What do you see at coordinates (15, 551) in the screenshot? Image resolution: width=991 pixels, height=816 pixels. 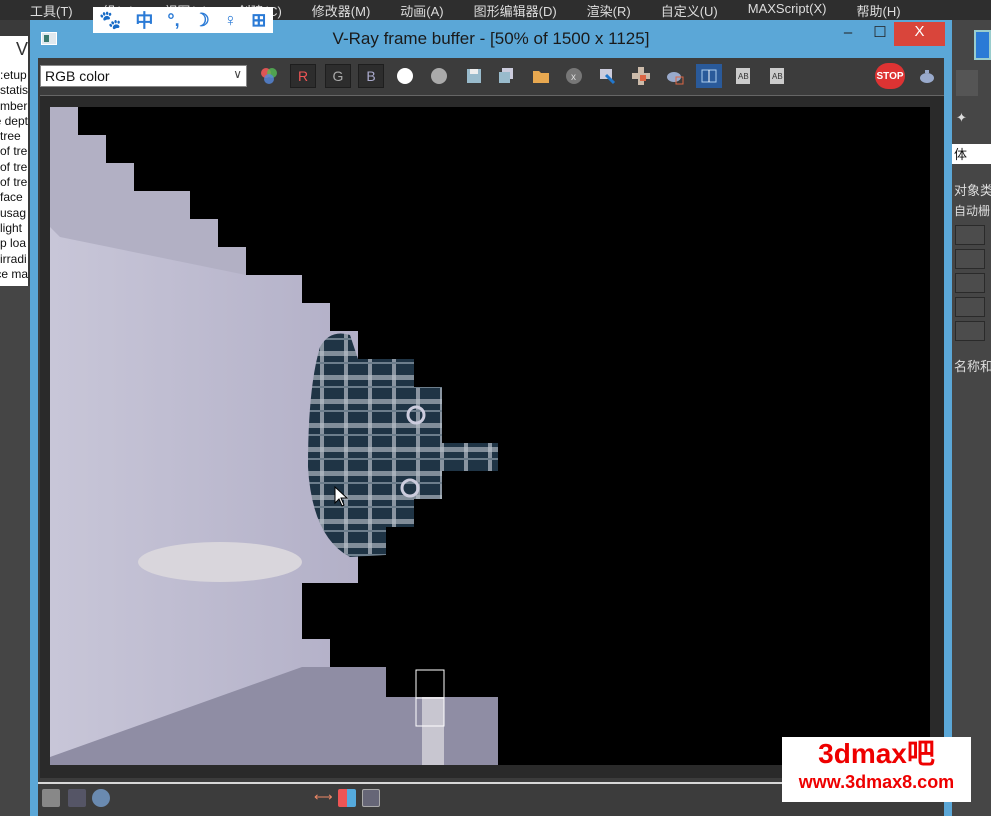 I see `viewport-background` at bounding box center [15, 551].